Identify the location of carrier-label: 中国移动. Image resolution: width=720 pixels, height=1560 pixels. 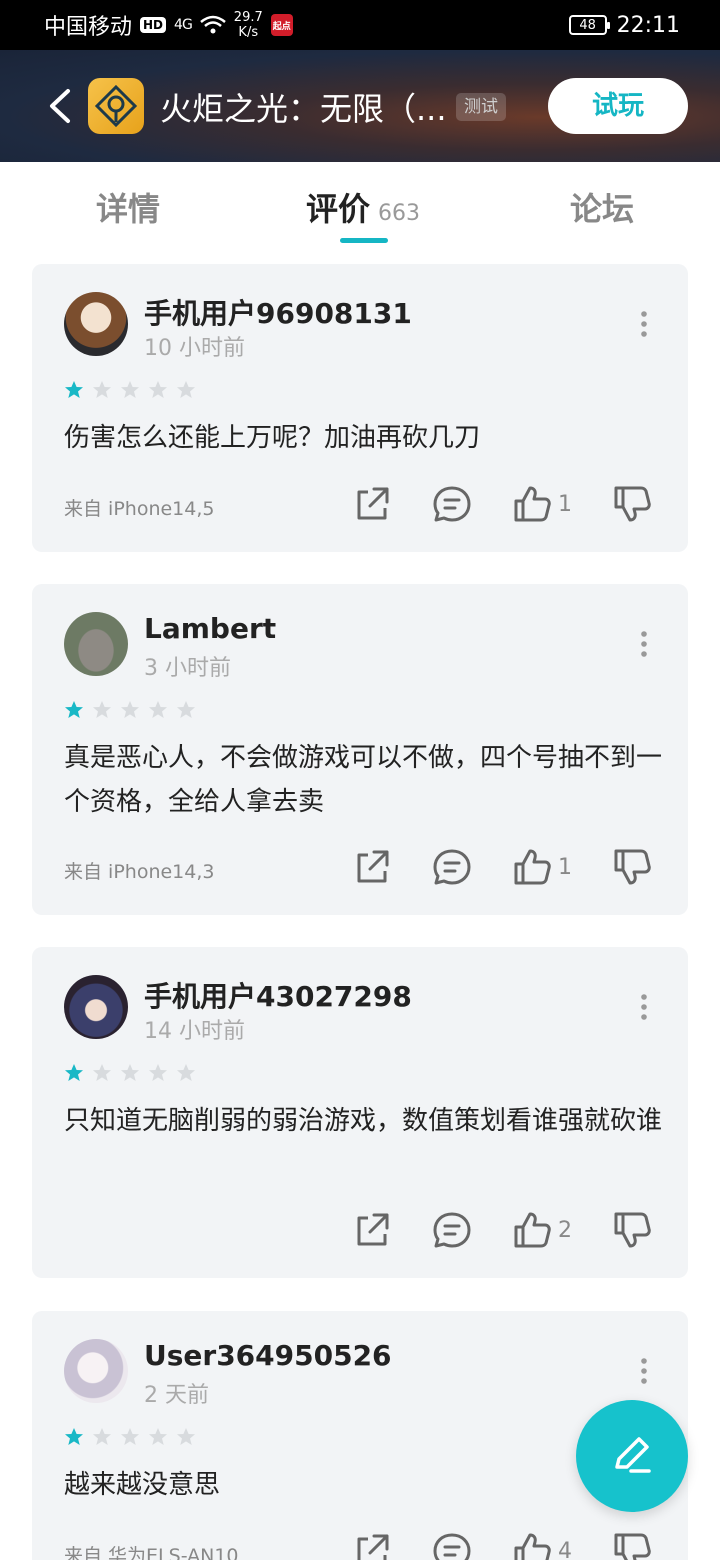
(88, 27).